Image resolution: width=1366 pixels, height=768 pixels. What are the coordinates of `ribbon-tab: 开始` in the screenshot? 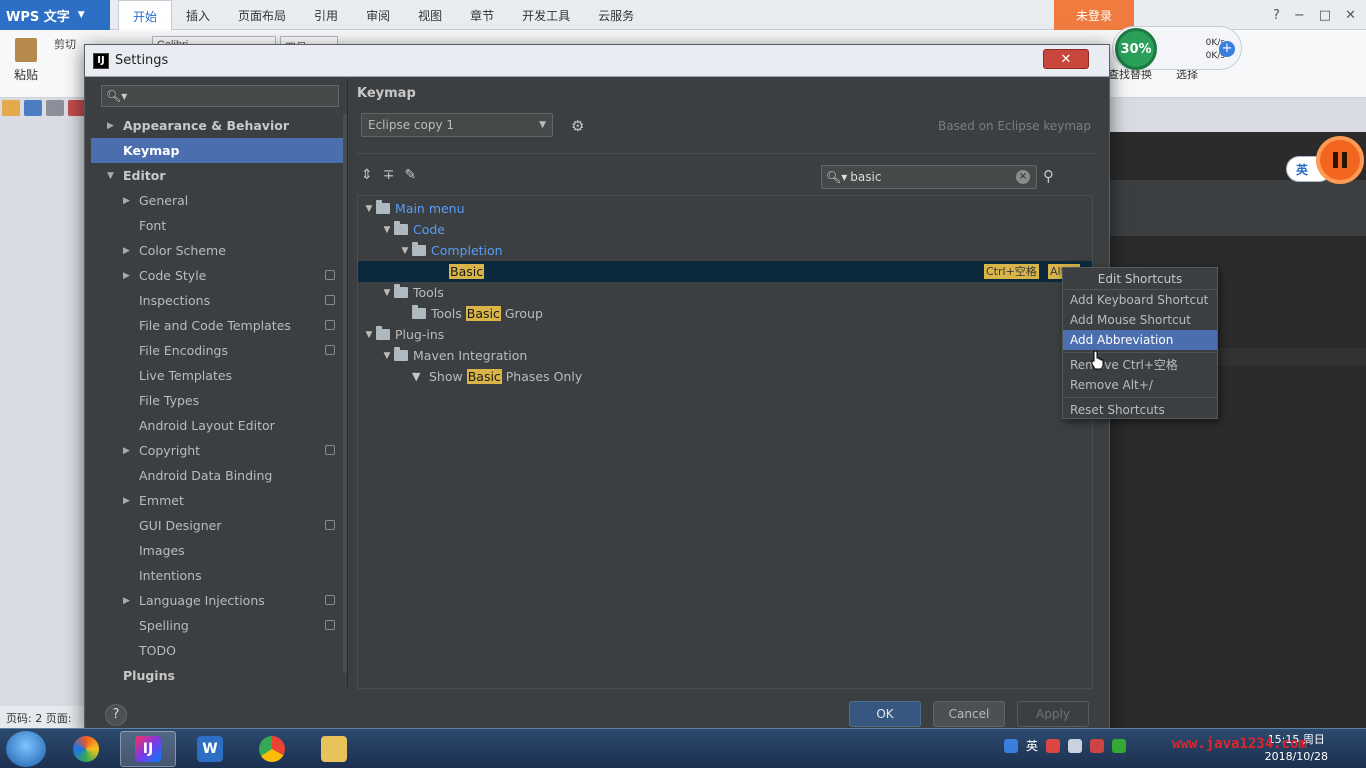 It's located at (145, 15).